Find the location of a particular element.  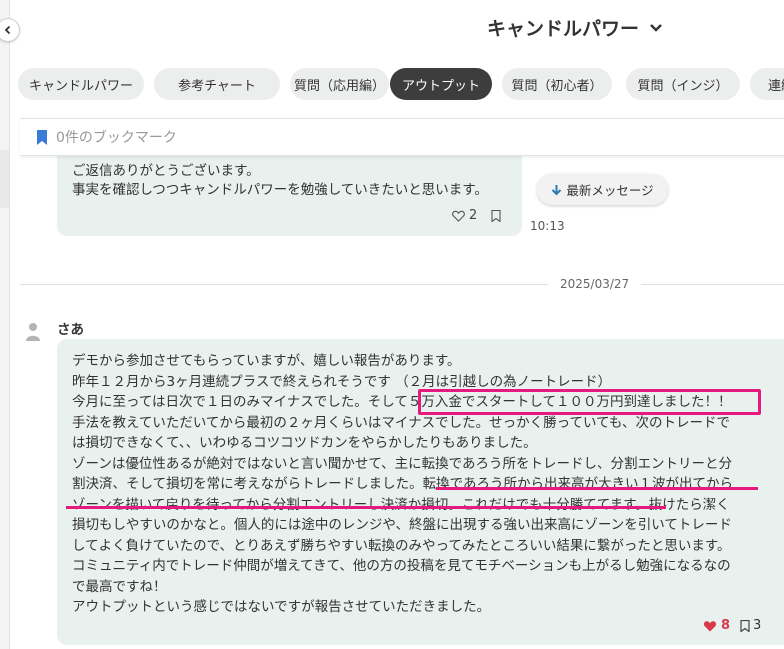

message-line: は損切できなくて、、いわゆるコツコツドカンをやらかしたりもありました。 is located at coordinates (304, 443).